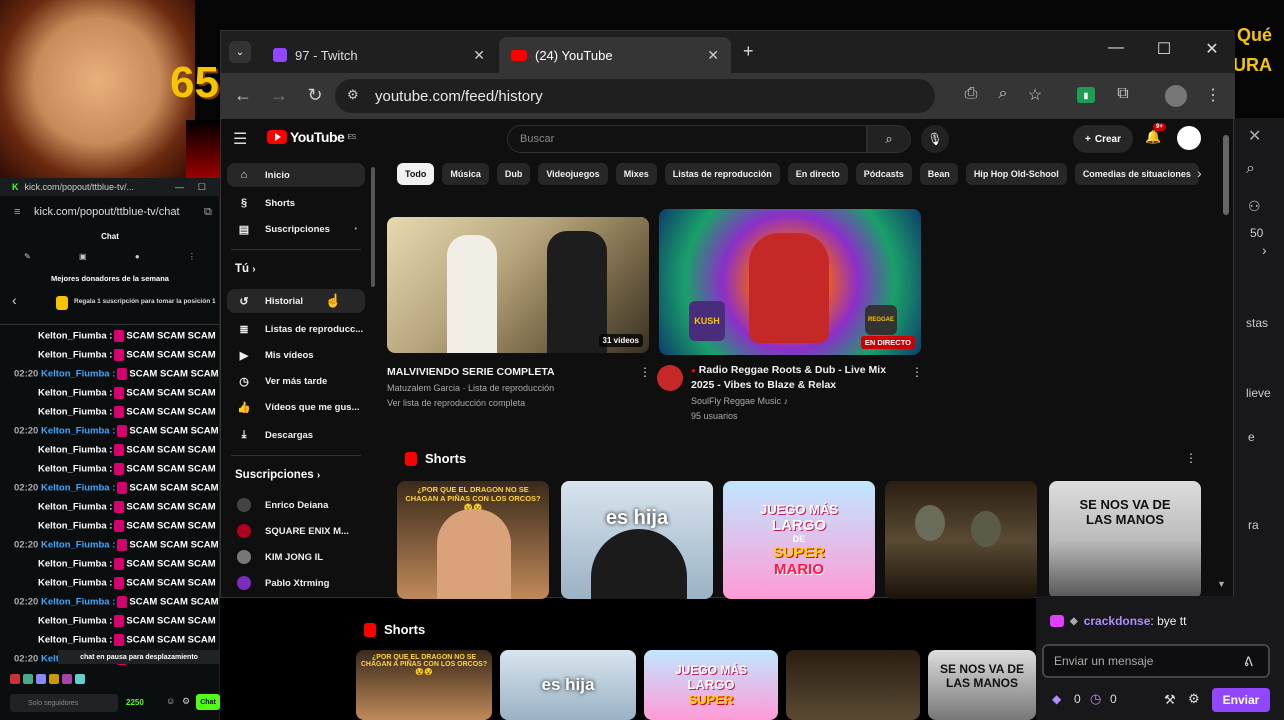 This screenshot has width=1284, height=720. What do you see at coordinates (296, 355) in the screenshot?
I see `sidebar-item-my-videos: ▶ Mis vídeos` at bounding box center [296, 355].